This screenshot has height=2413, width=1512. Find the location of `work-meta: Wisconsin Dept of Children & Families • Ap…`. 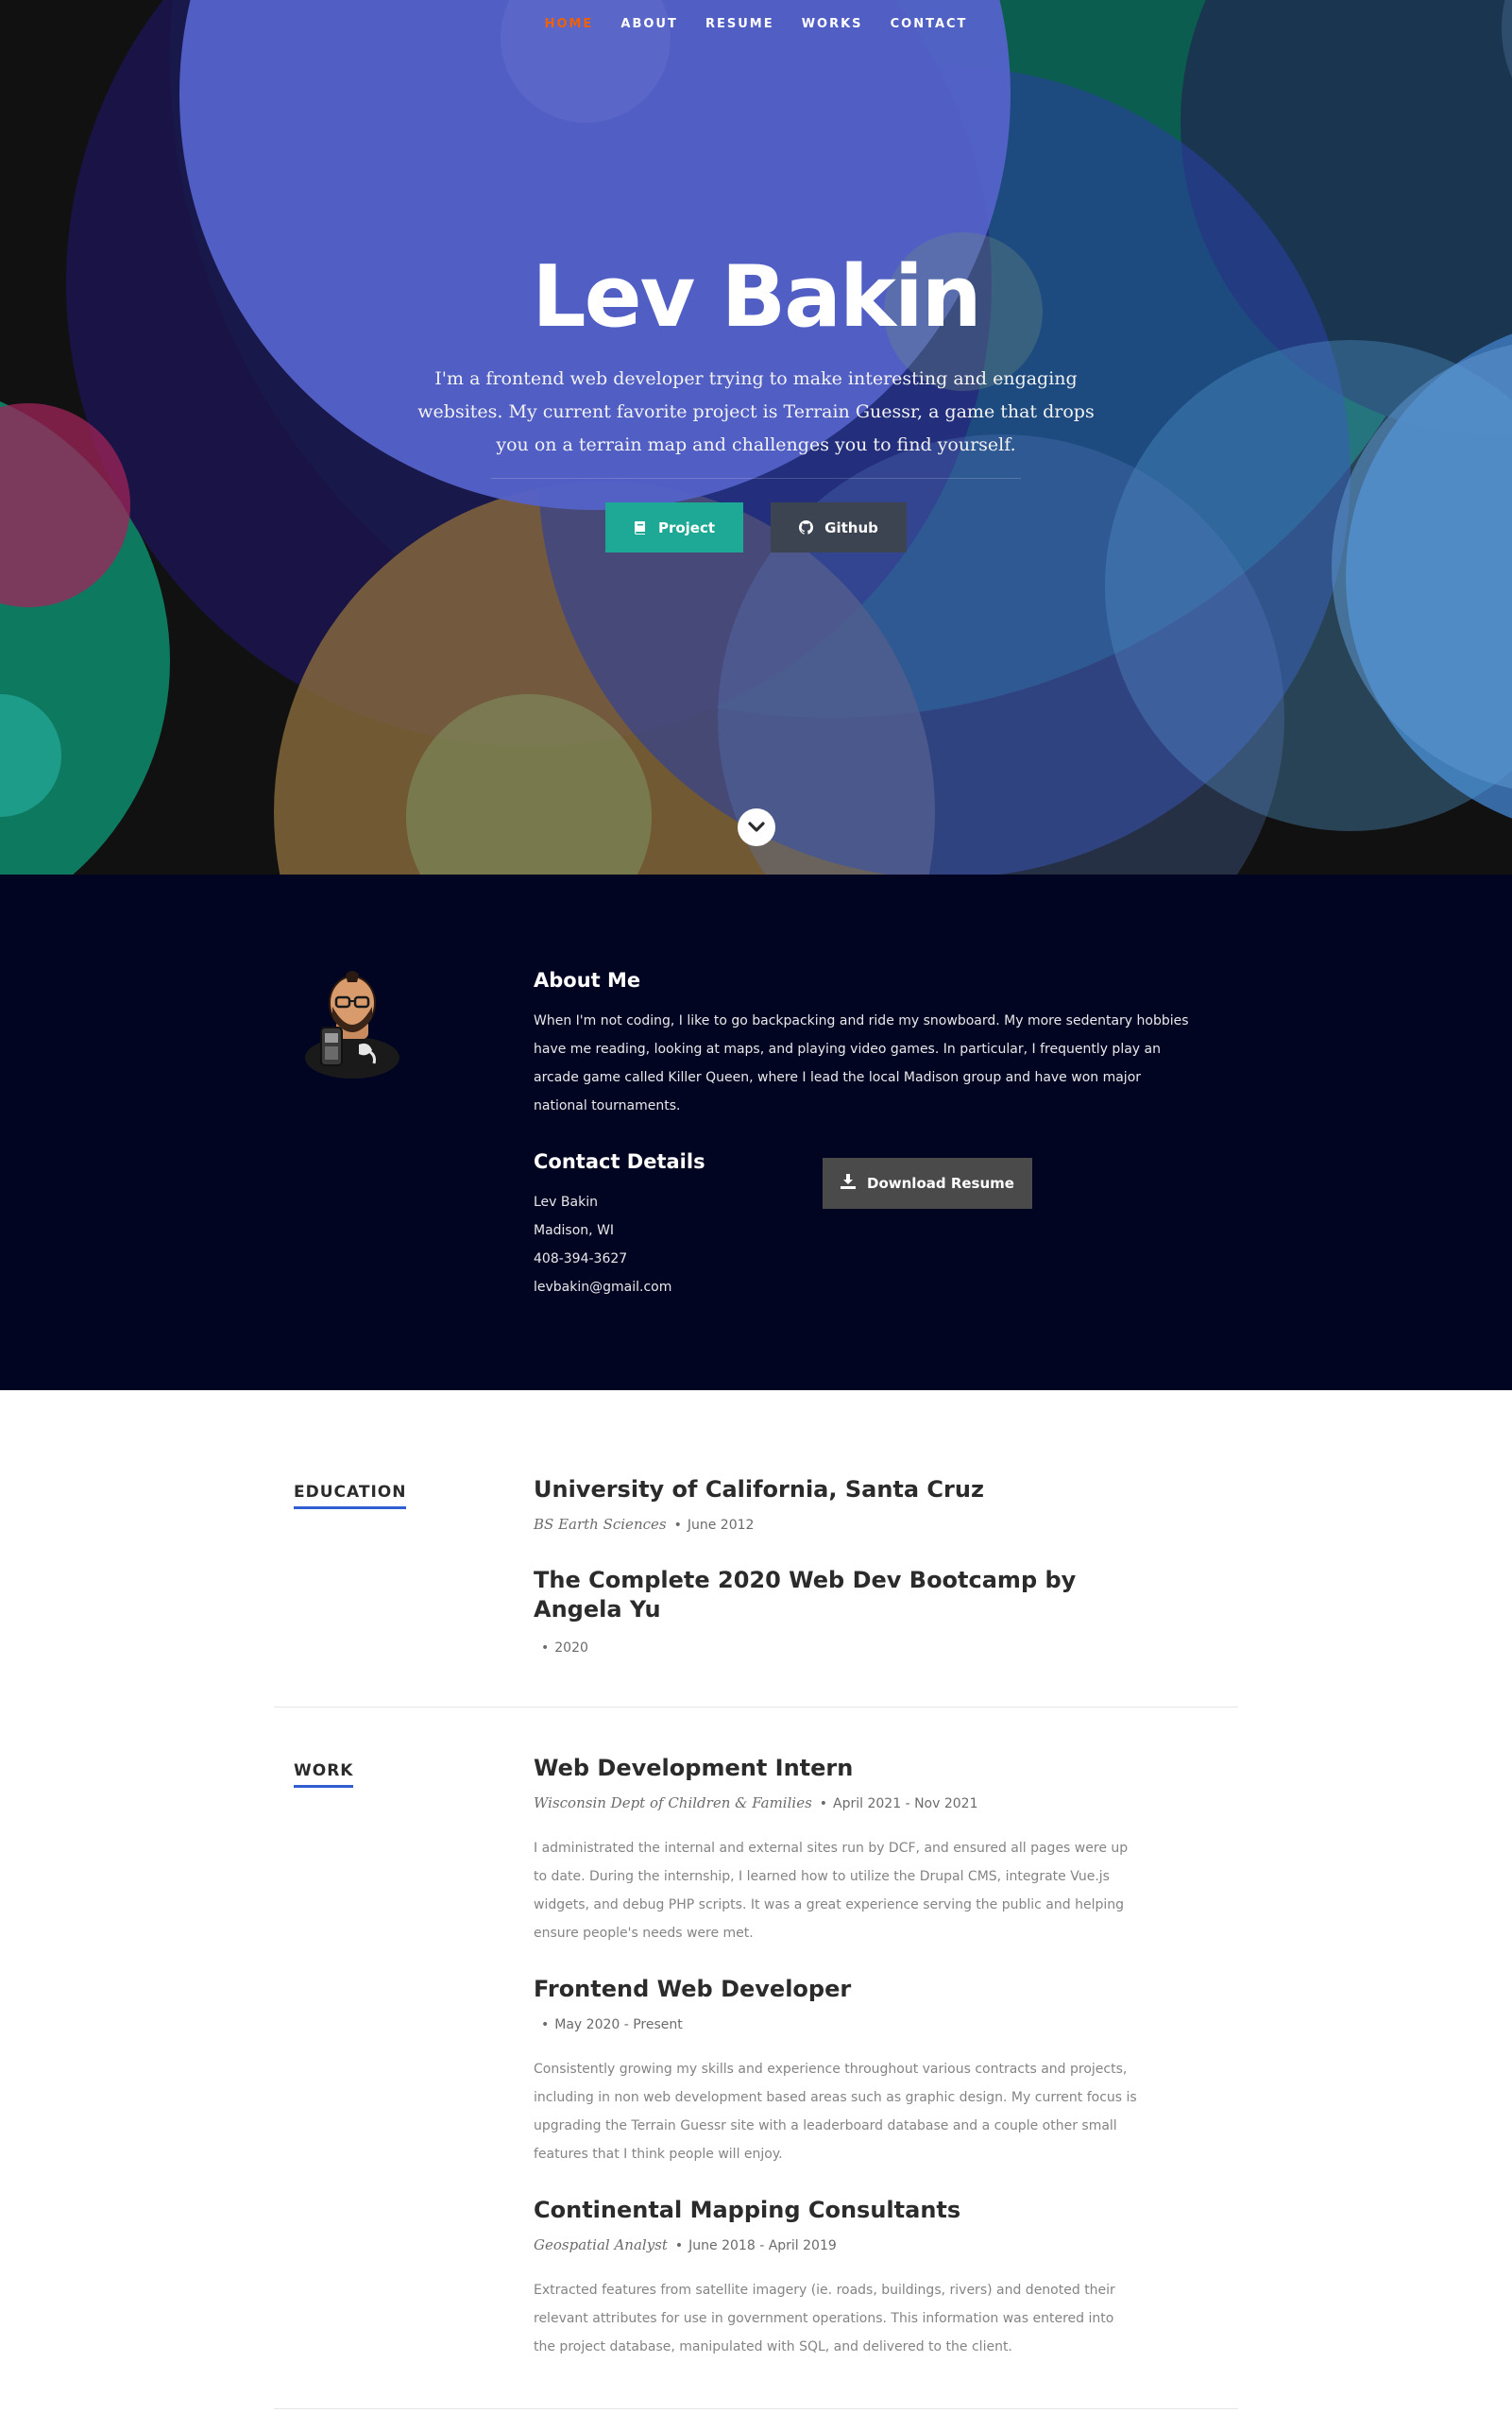

work-meta: Wisconsin Dept of Children & Families • Ap… is located at coordinates (756, 1802).